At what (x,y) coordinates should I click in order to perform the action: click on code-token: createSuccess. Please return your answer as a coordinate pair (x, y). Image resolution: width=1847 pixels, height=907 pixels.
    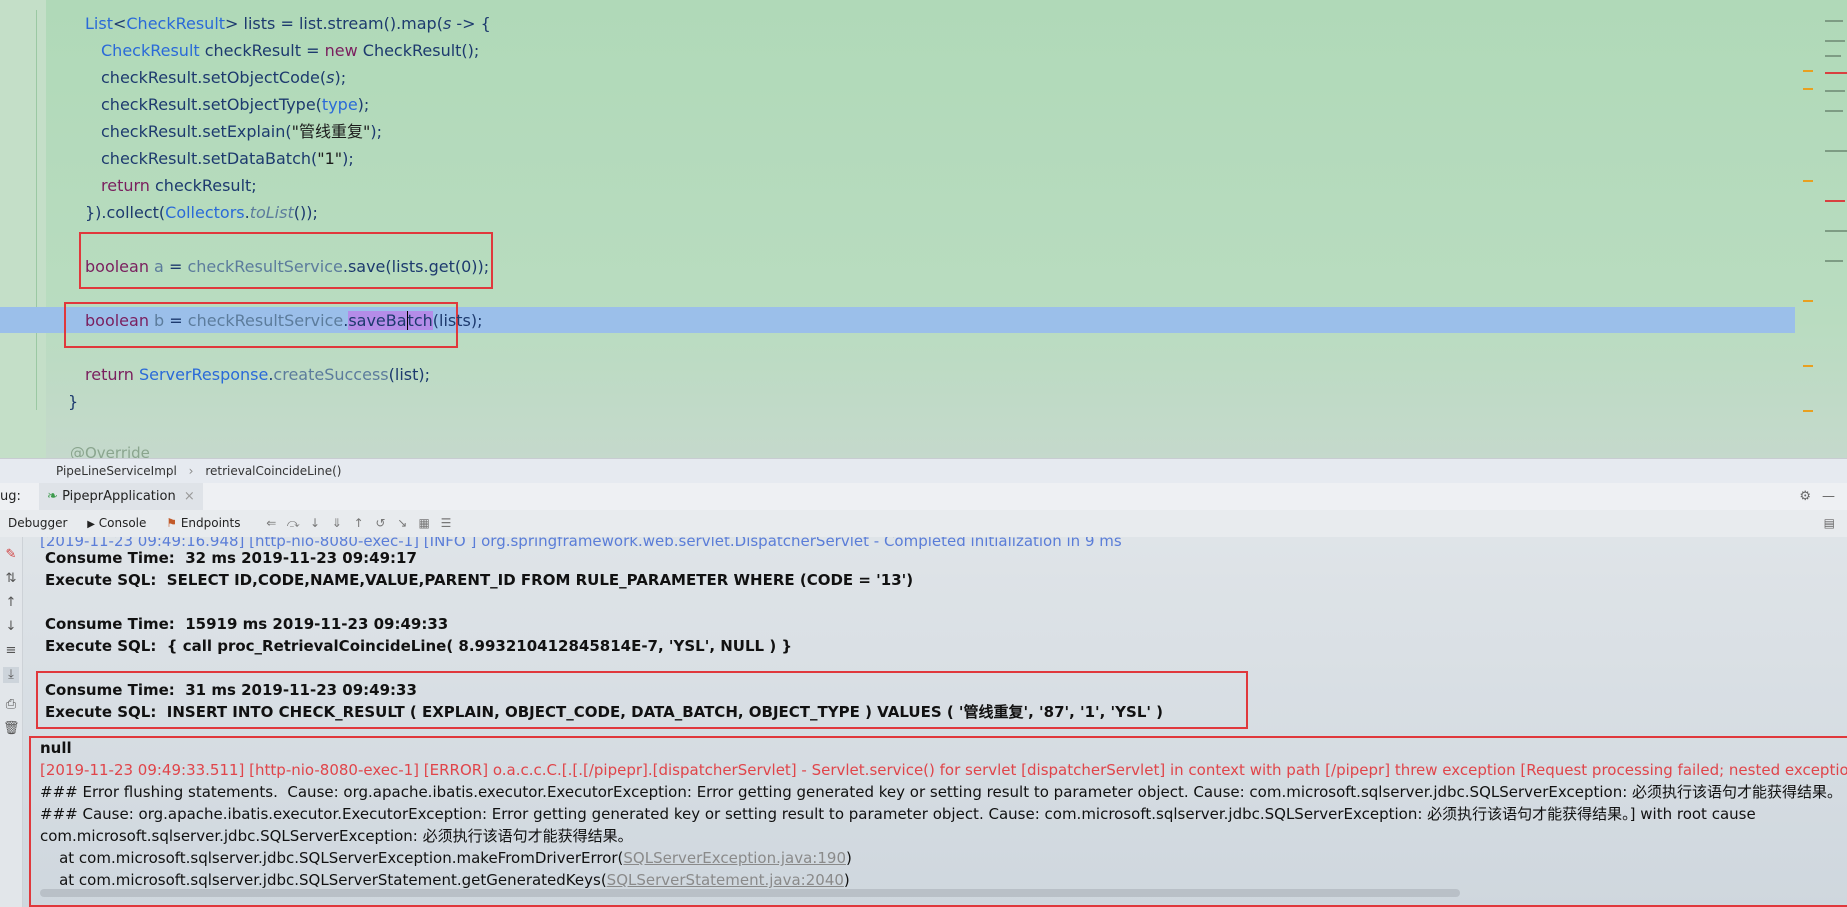
    Looking at the image, I should click on (331, 374).